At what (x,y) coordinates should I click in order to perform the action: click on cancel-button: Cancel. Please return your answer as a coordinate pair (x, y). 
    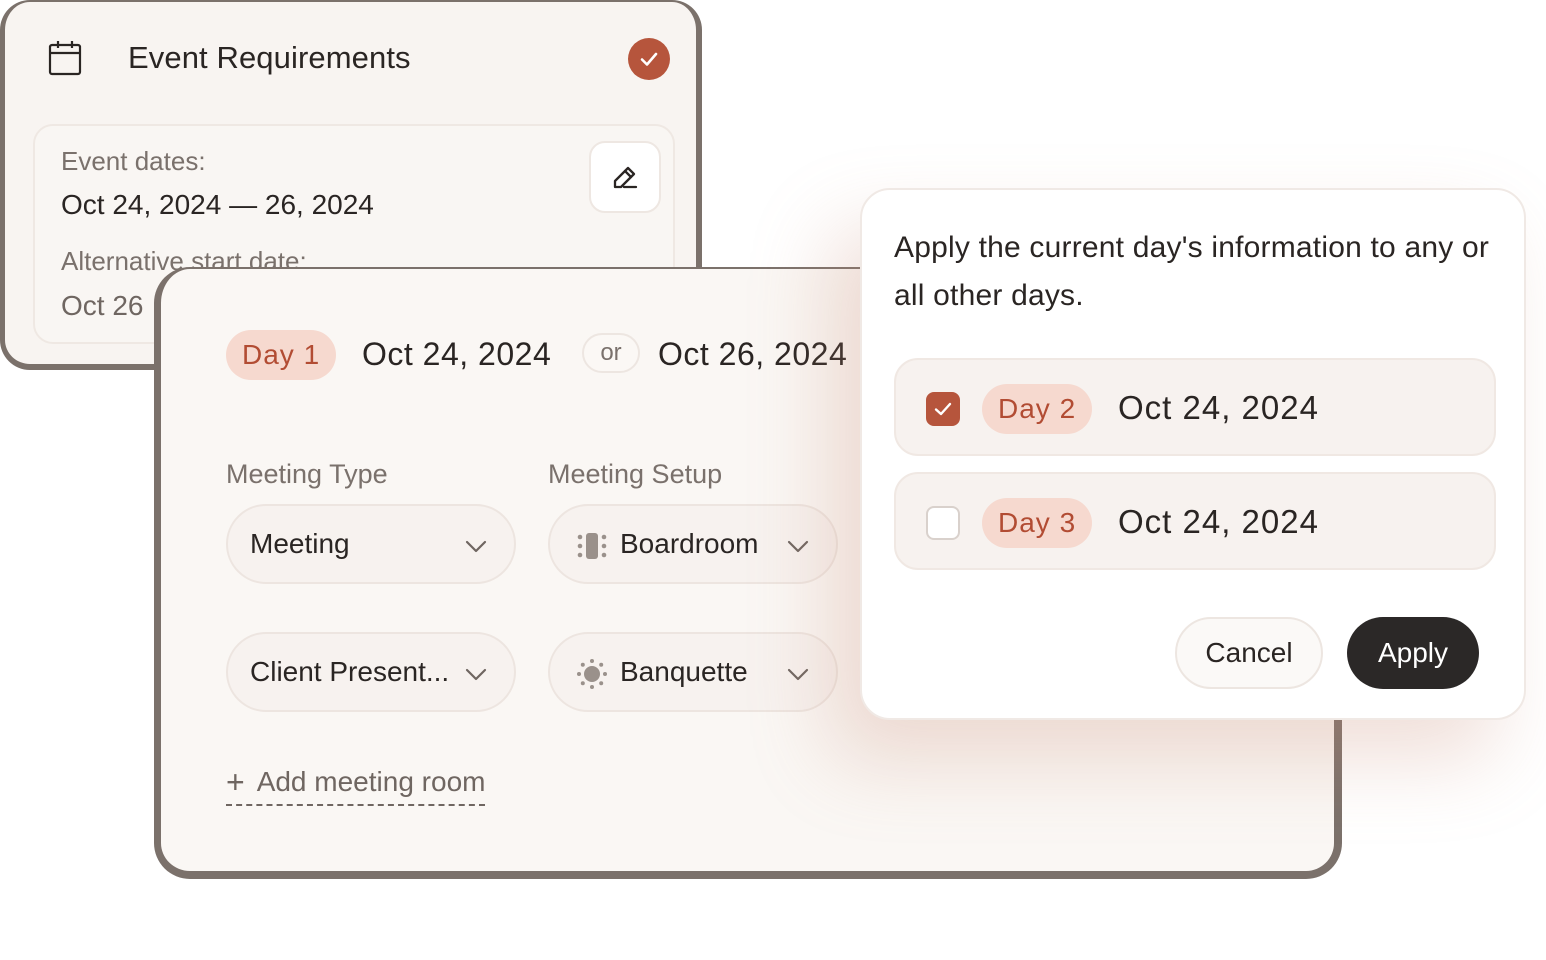
    Looking at the image, I should click on (1249, 653).